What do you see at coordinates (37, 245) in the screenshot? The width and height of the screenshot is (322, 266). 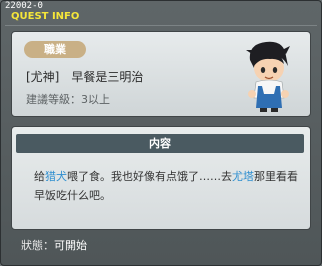 I see `status-label: 狀態：` at bounding box center [37, 245].